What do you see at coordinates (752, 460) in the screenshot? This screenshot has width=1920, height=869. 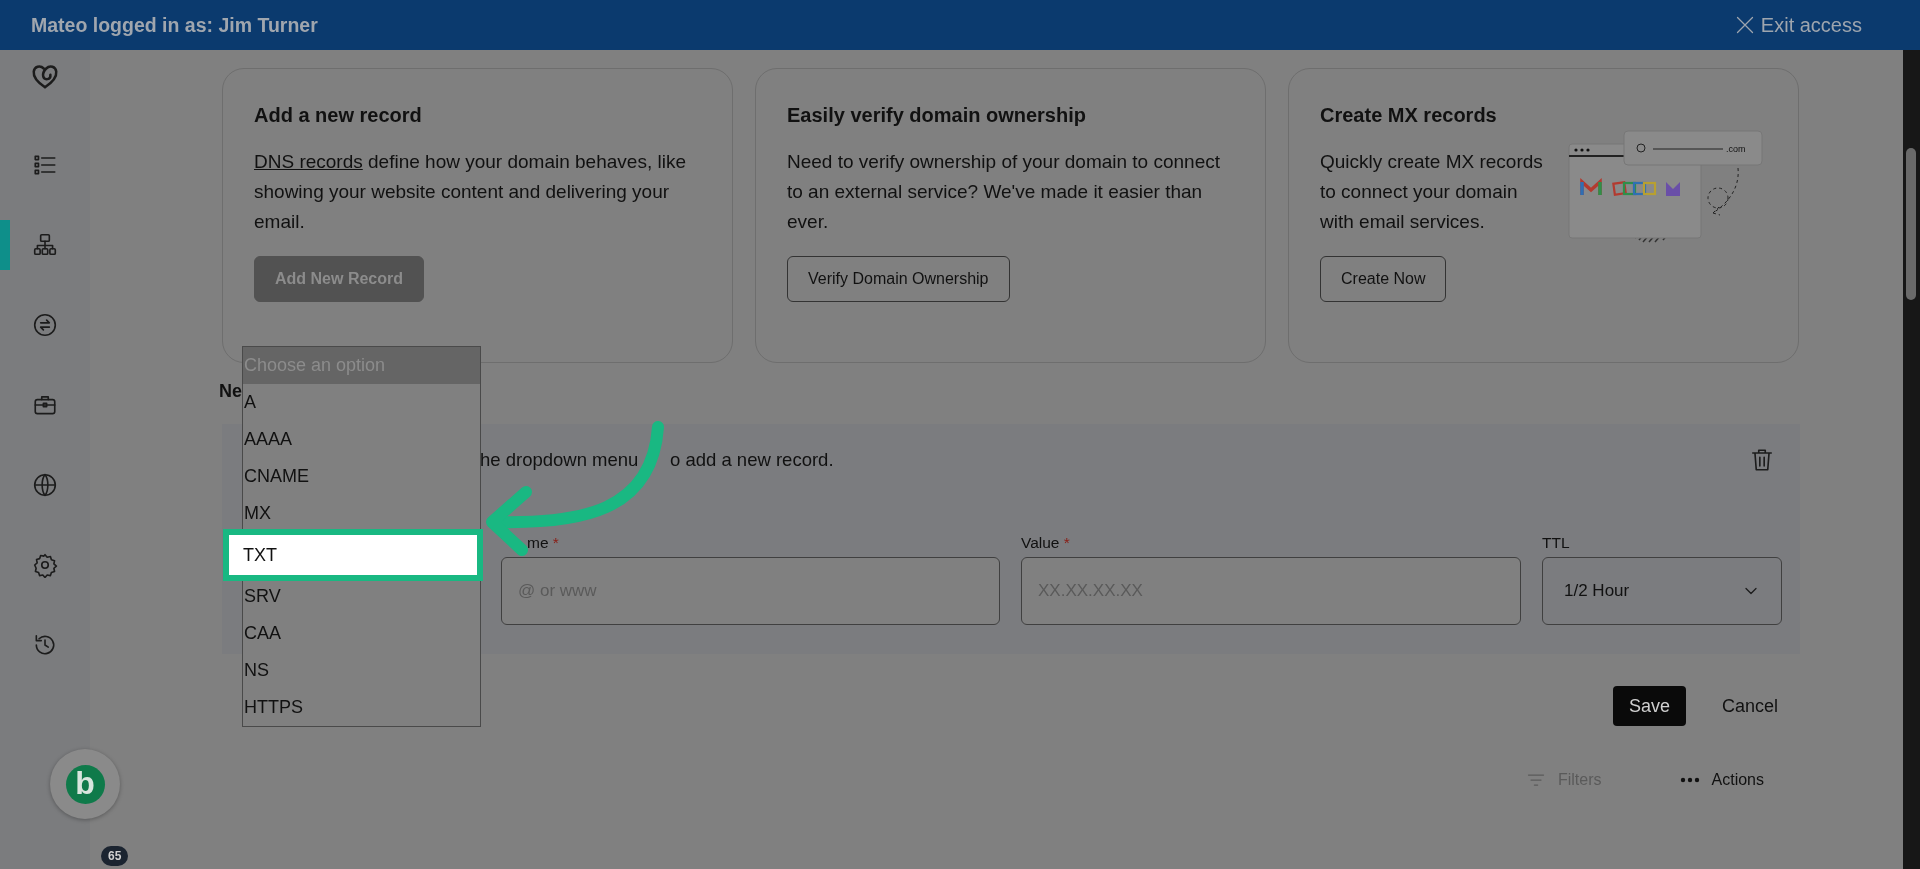 I see `instruction-text: o add a new record.` at bounding box center [752, 460].